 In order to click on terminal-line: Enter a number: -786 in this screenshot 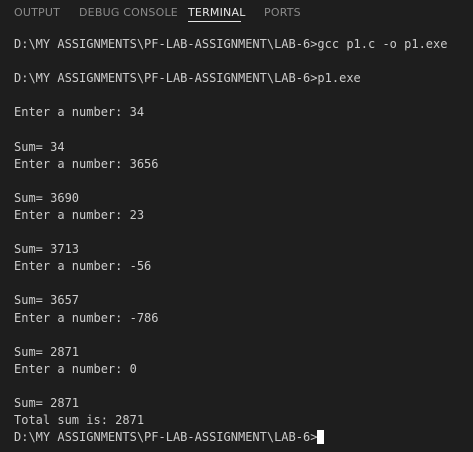, I will do `click(86, 317)`.